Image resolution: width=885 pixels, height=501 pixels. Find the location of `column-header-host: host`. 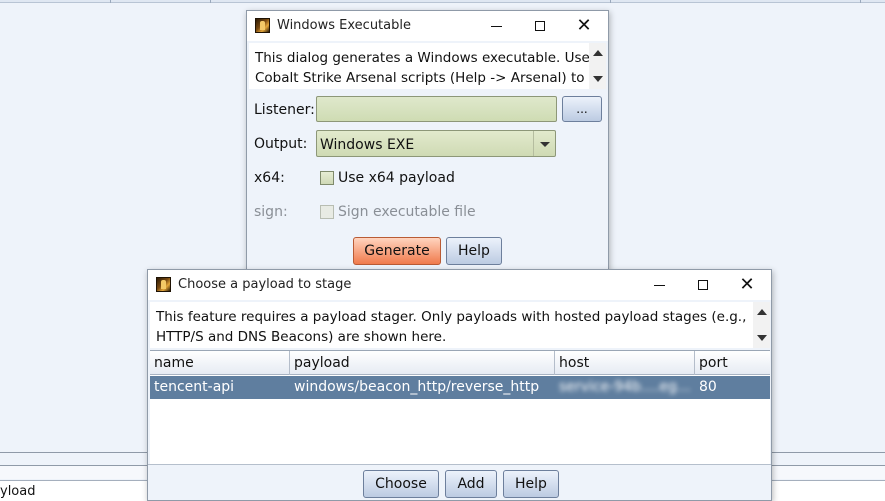

column-header-host: host is located at coordinates (625, 363).